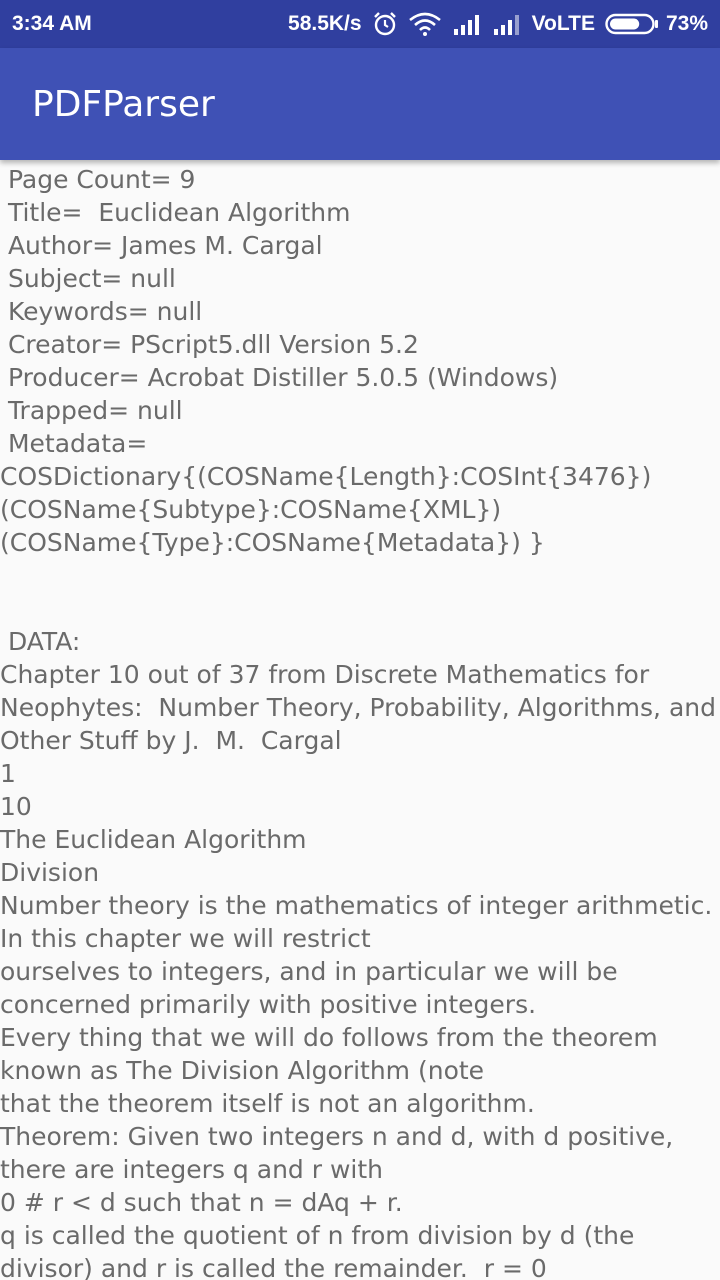 Image resolution: width=720 pixels, height=1280 pixels. I want to click on app-toolbar: PDFParser, so click(360, 104).